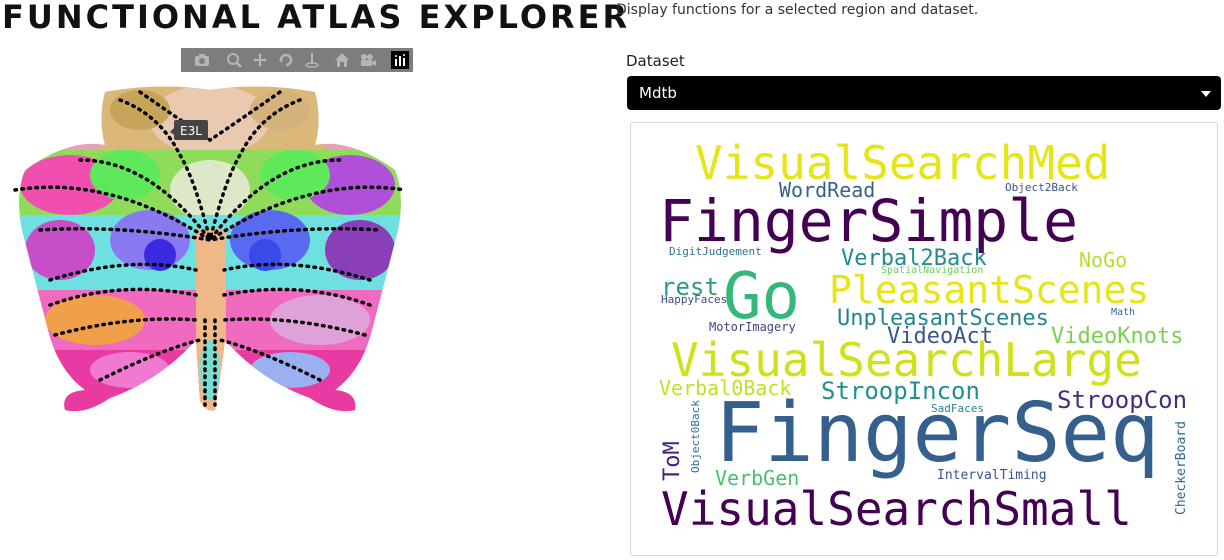 This screenshot has height=560, width=1224. What do you see at coordinates (400, 60) in the screenshot?
I see `plotly-logo-icon` at bounding box center [400, 60].